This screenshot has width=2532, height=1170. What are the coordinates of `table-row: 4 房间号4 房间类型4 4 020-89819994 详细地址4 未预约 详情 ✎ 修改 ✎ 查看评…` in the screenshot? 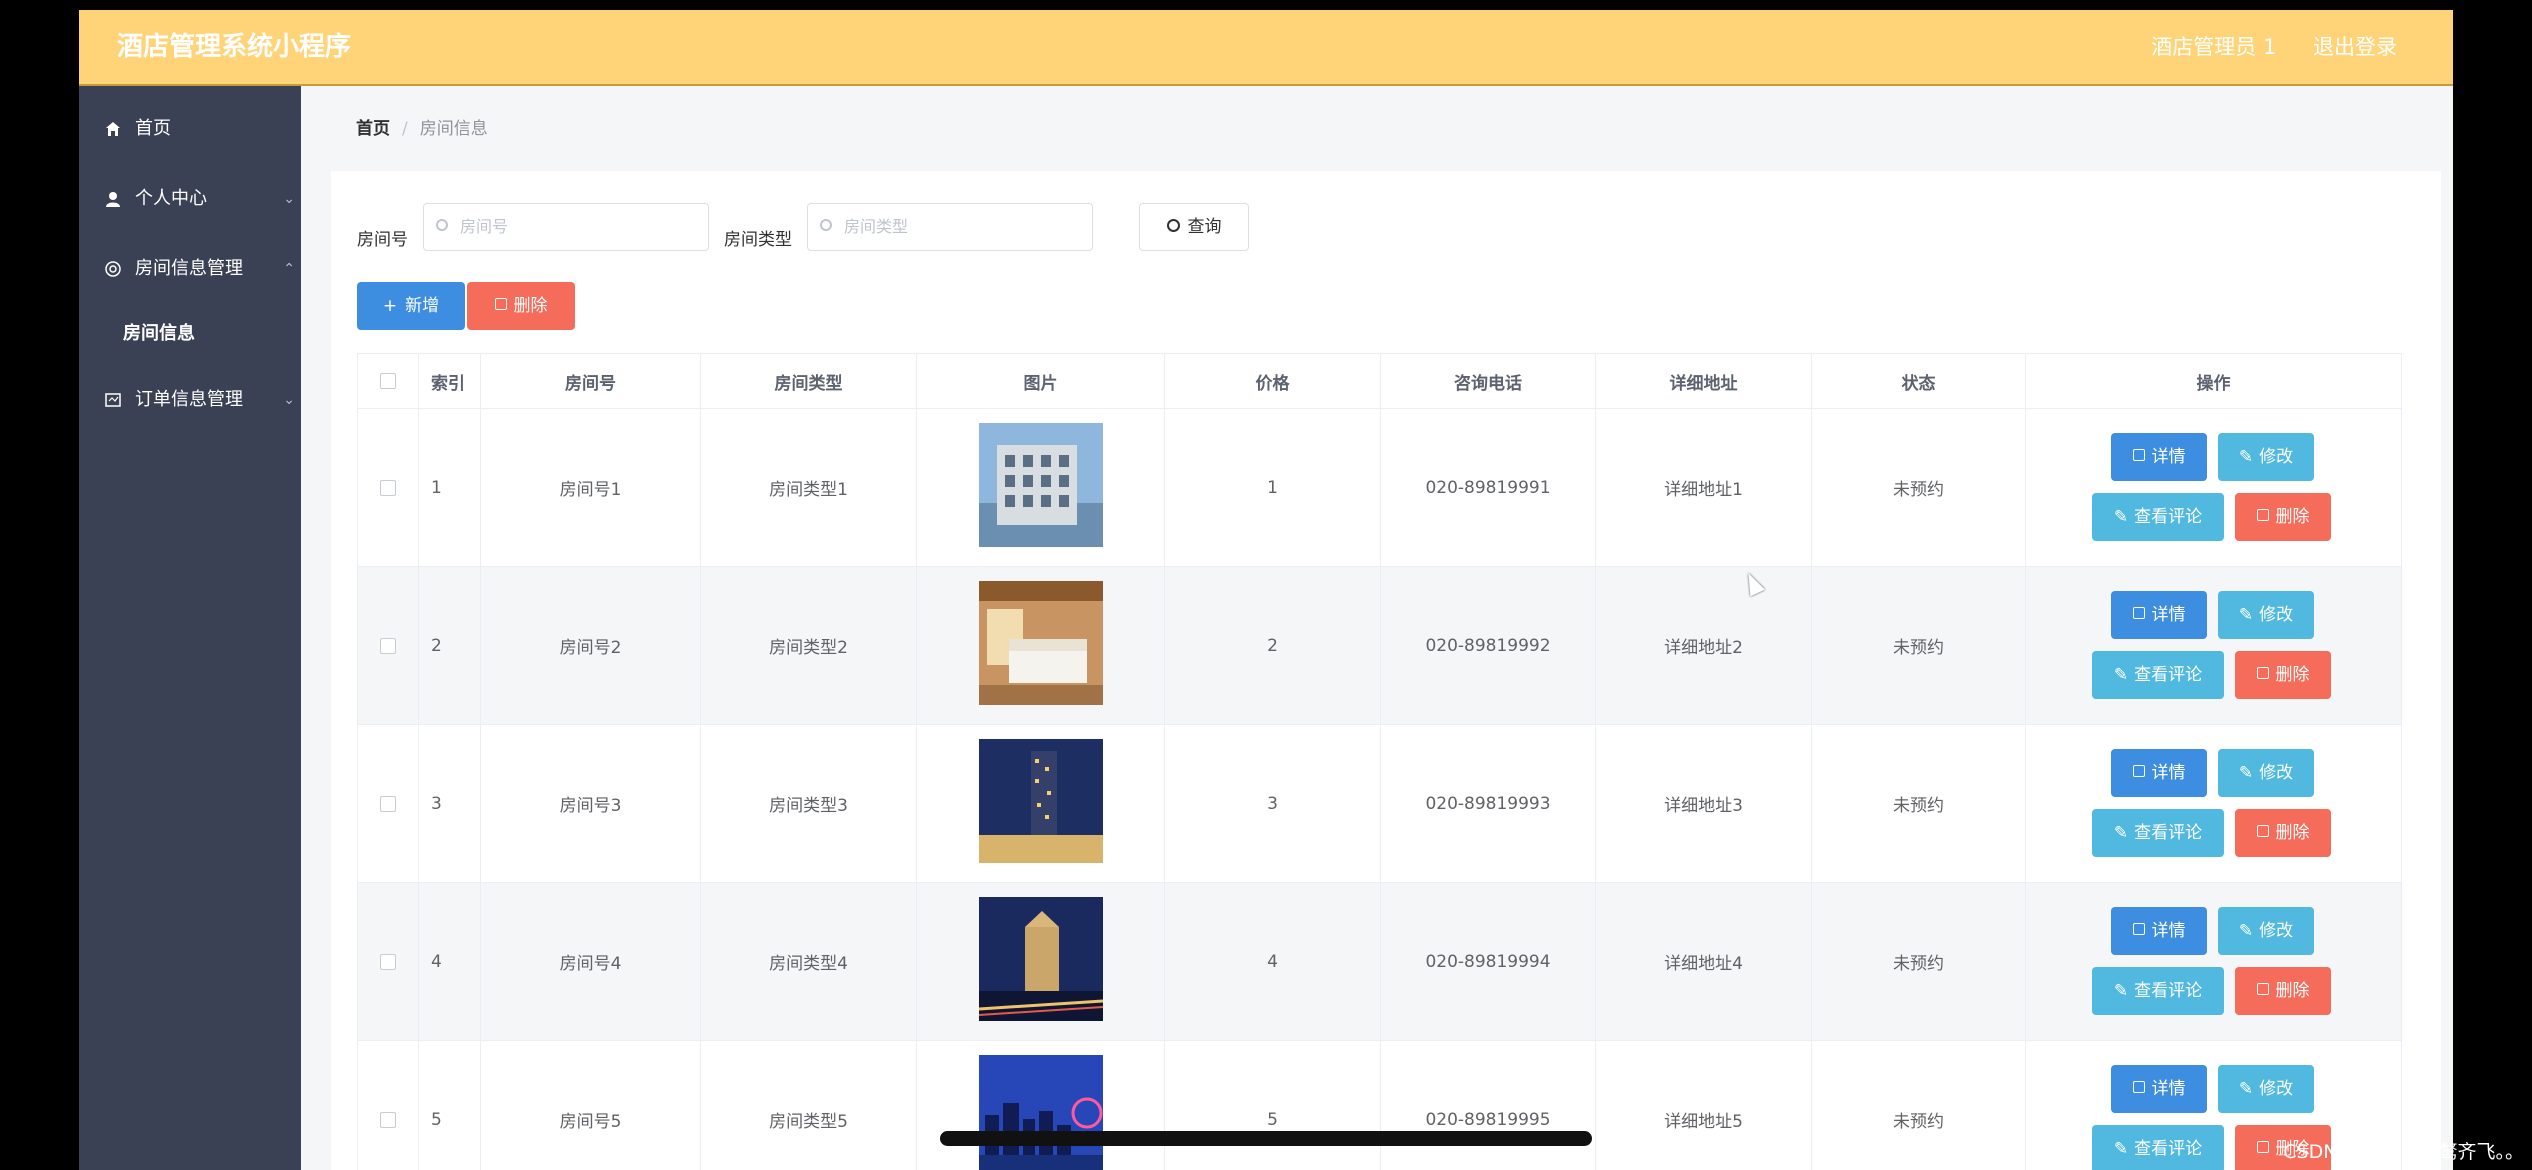 It's located at (1380, 962).